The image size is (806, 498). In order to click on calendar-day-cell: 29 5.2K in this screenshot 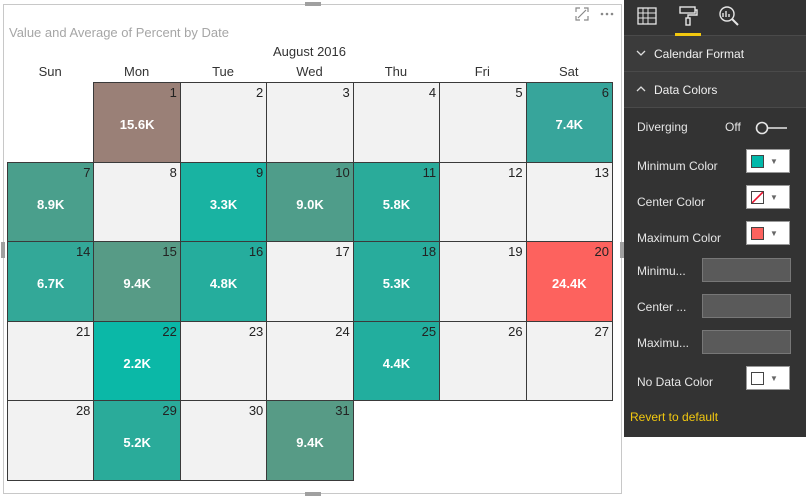, I will do `click(137, 440)`.